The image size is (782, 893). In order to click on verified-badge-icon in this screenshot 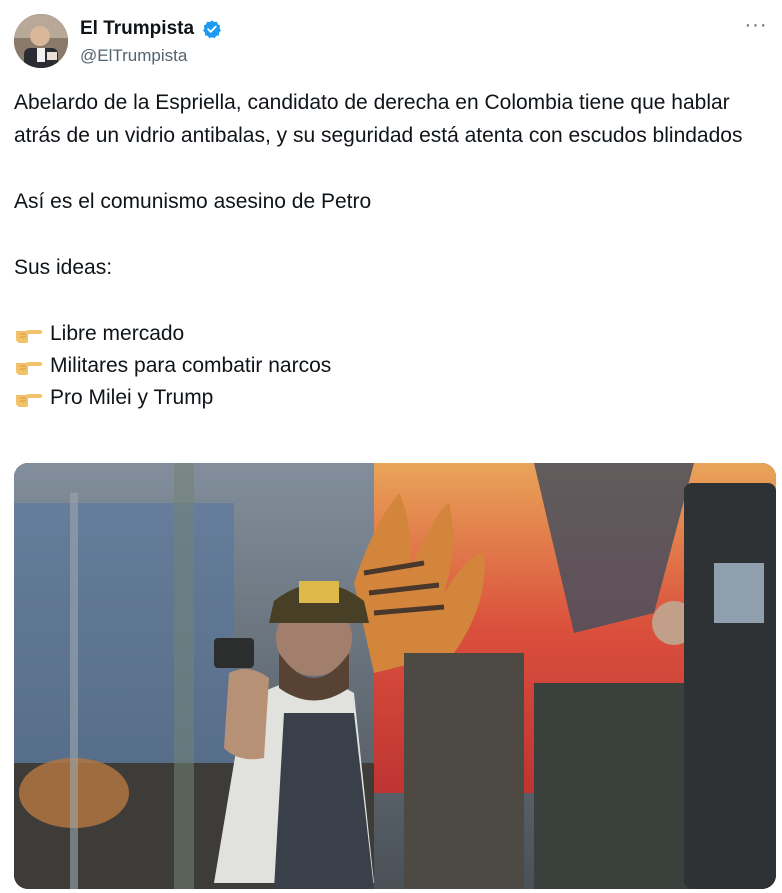, I will do `click(212, 29)`.